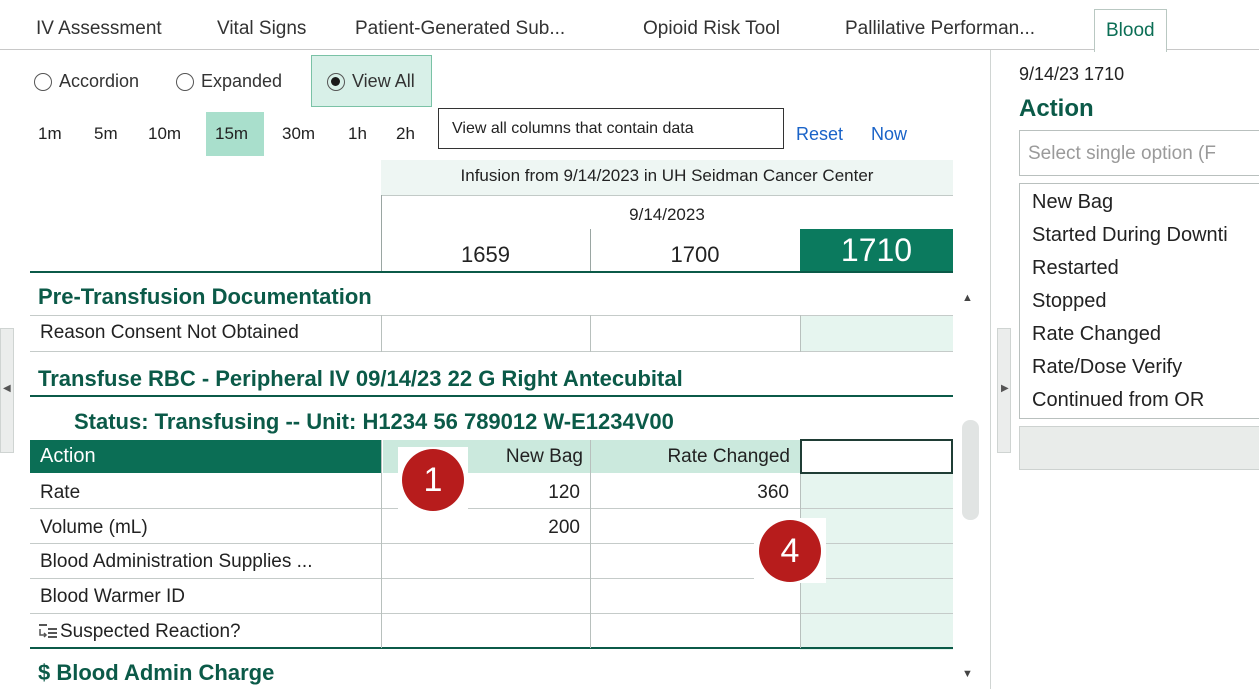 This screenshot has height=689, width=1259. Describe the element at coordinates (336, 81) in the screenshot. I see `radio-selected-icon` at that location.